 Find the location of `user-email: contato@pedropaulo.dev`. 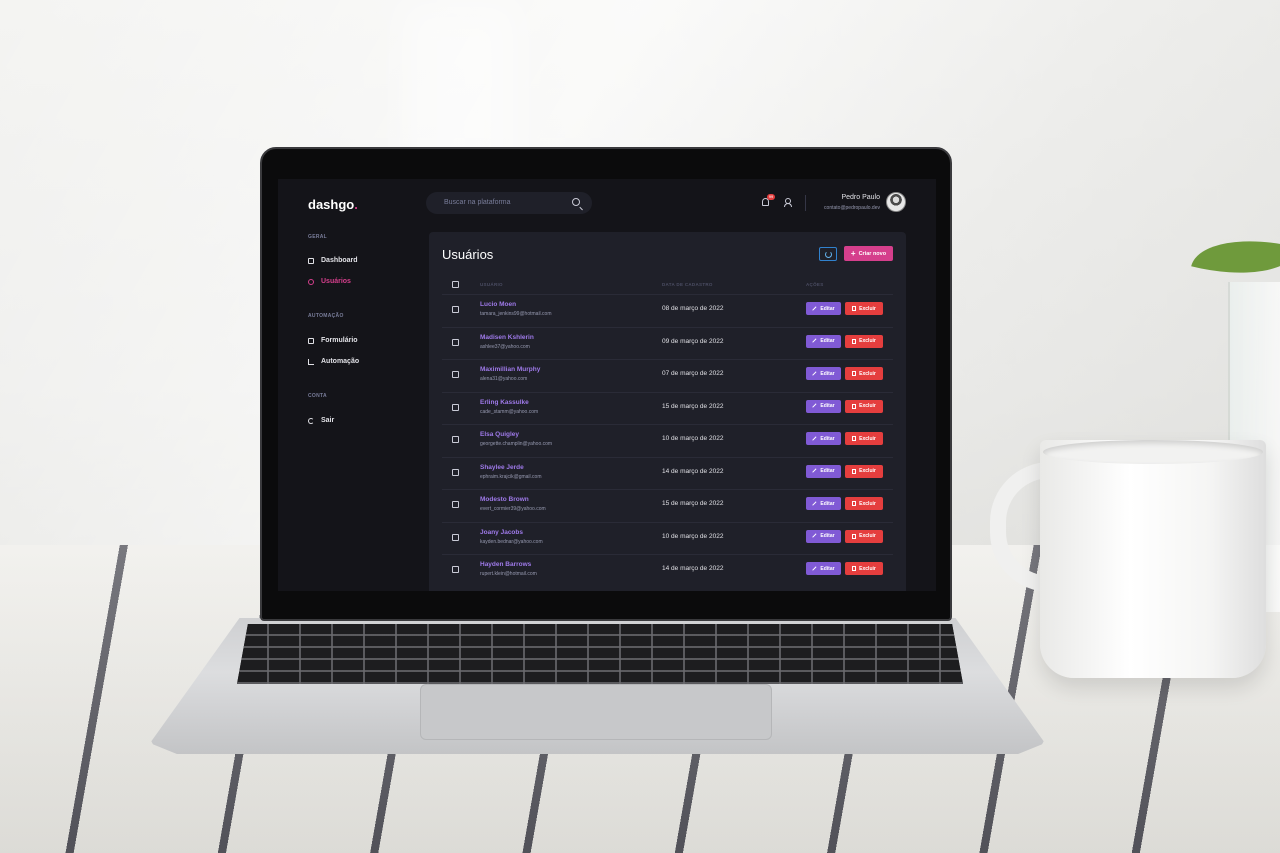

user-email: contato@pedropaulo.dev is located at coordinates (852, 208).